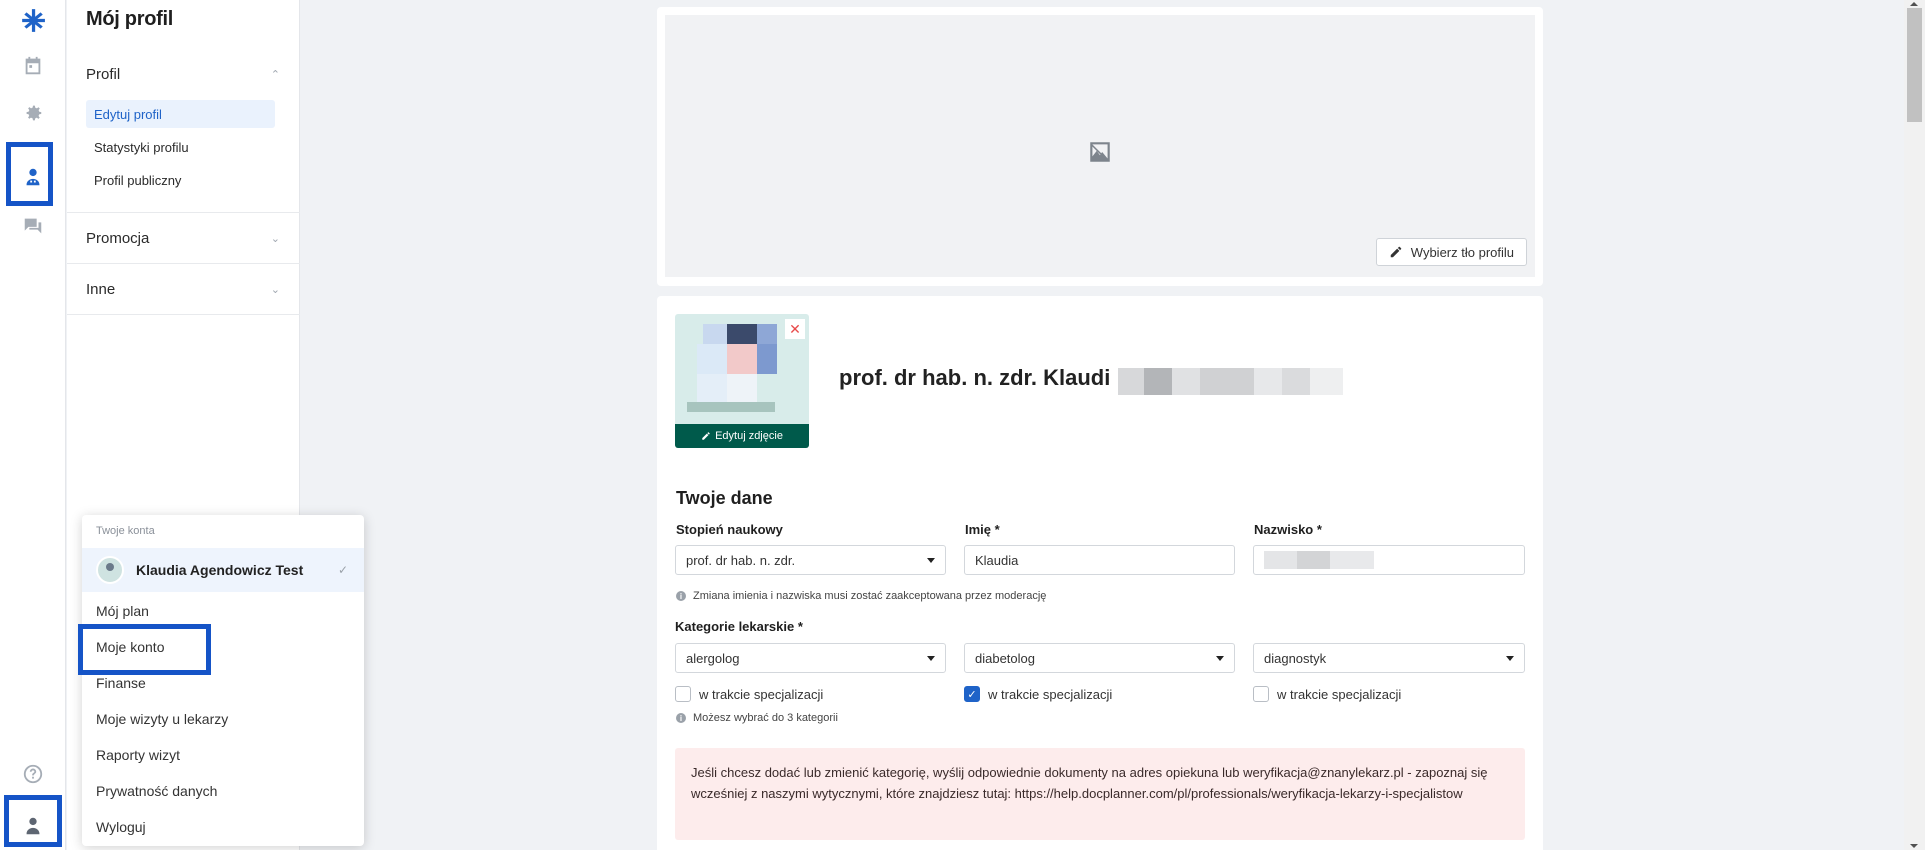 This screenshot has height=850, width=1925. Describe the element at coordinates (162, 719) in the screenshot. I see `menu-item-my-visits: Moje wizyty u lekarzy` at that location.